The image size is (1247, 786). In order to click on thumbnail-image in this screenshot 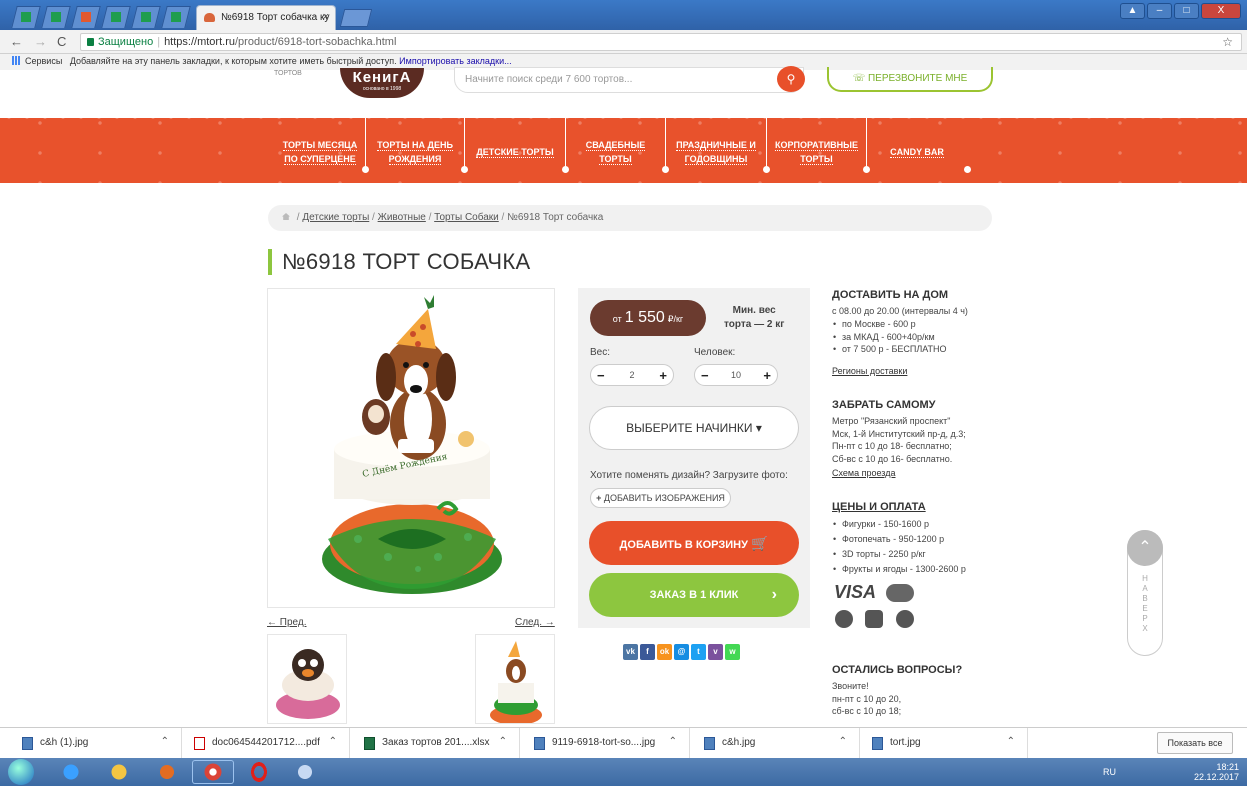, I will do `click(308, 684)`.